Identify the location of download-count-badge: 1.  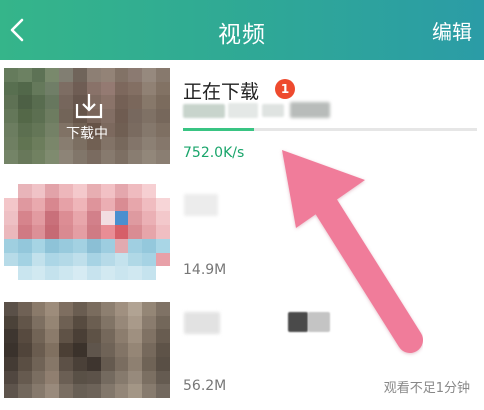
(285, 89).